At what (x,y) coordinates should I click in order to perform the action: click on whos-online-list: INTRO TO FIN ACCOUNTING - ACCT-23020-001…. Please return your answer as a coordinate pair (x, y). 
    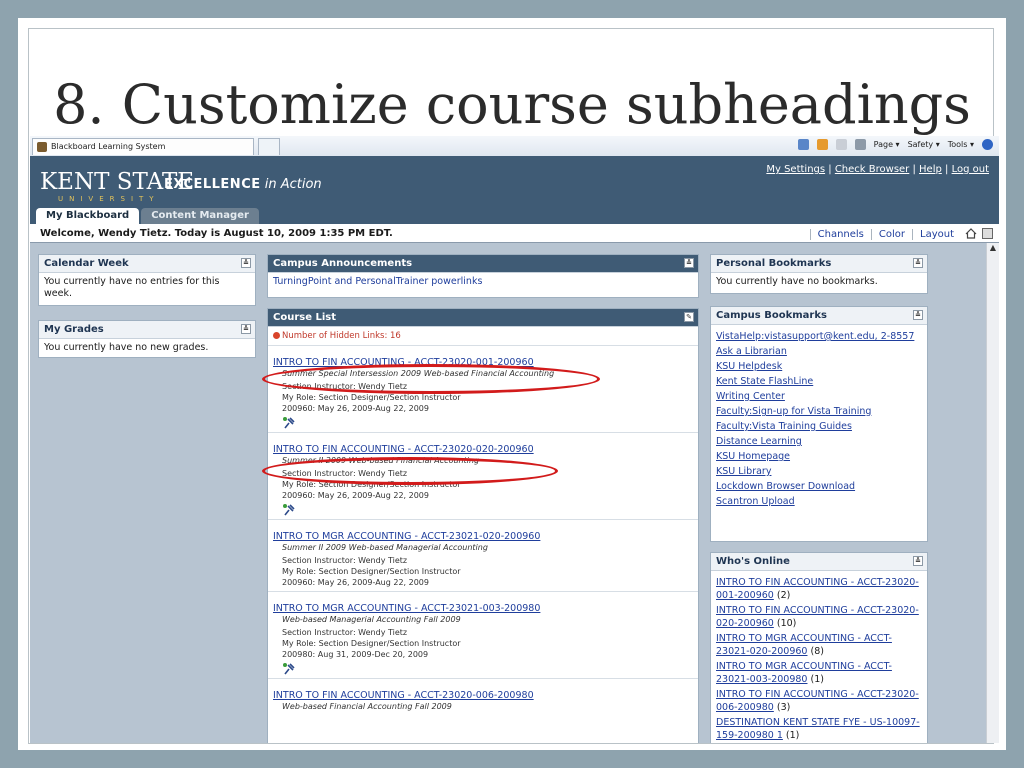
    Looking at the image, I should click on (819, 657).